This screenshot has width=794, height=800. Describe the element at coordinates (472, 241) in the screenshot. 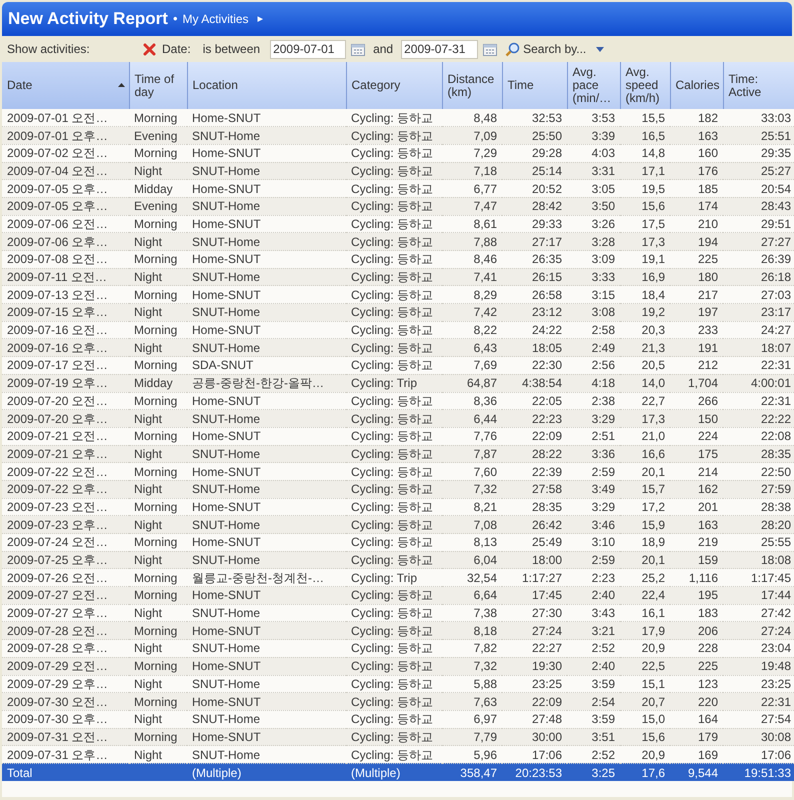

I see `distance-cell: 7,88` at that location.